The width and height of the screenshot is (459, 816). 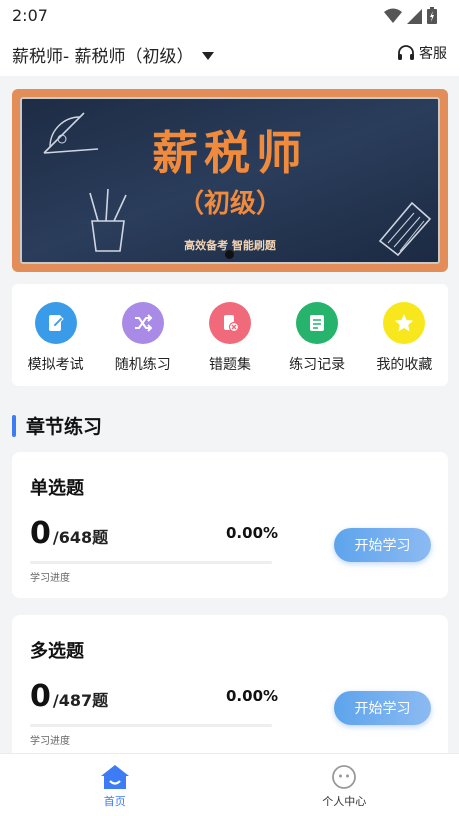 I want to click on shortcut-label: 我的收藏, so click(x=404, y=365).